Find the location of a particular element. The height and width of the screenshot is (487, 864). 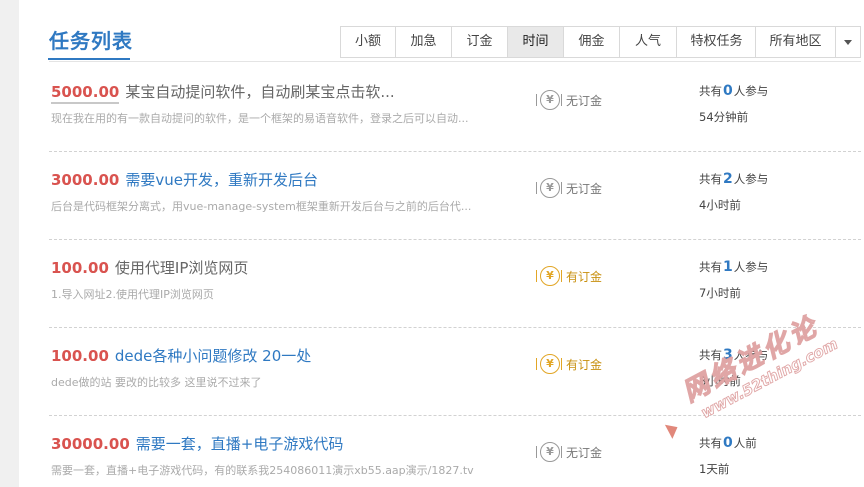

filter-urgent-button: 加急 is located at coordinates (423, 42).